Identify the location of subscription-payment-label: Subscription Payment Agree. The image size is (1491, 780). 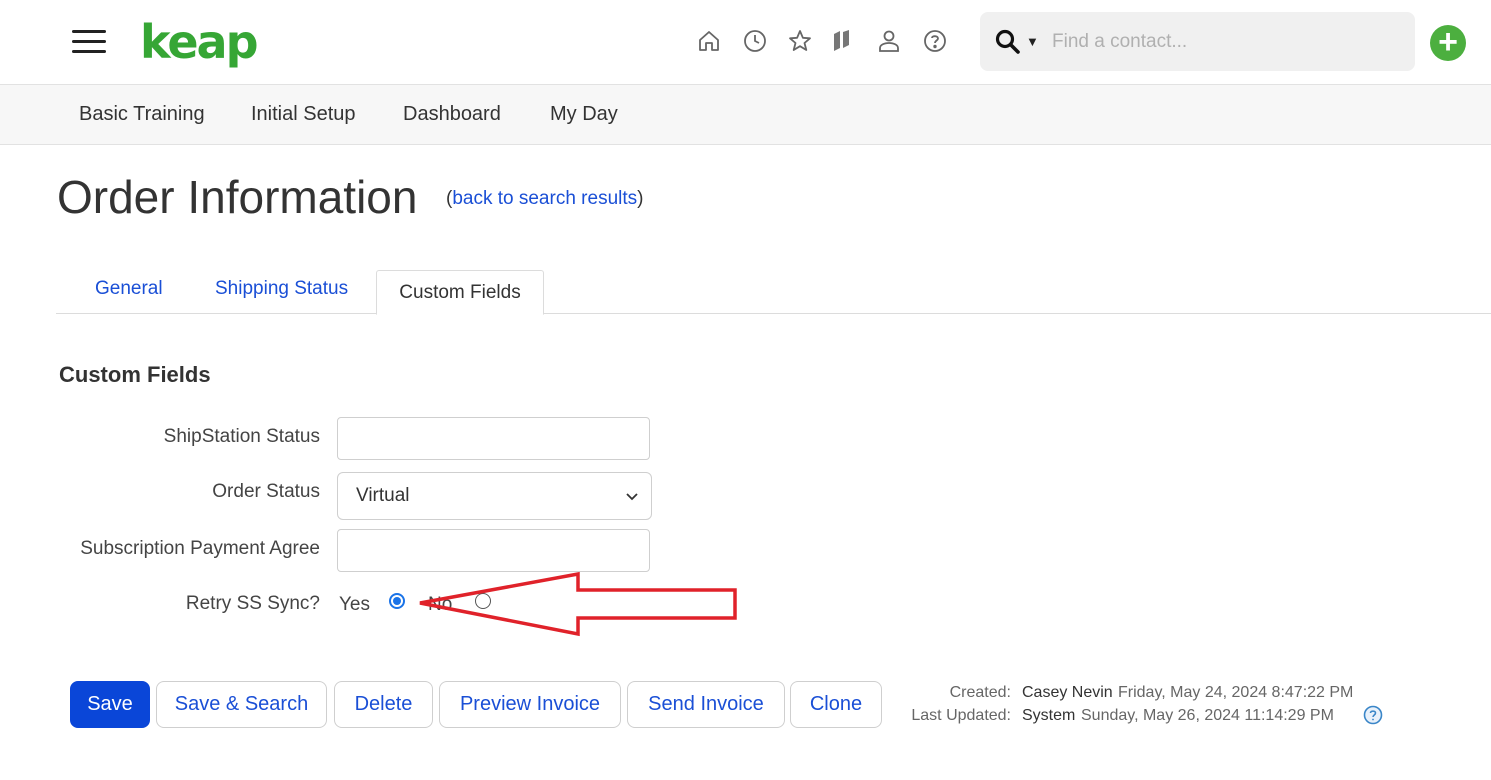
(200, 548).